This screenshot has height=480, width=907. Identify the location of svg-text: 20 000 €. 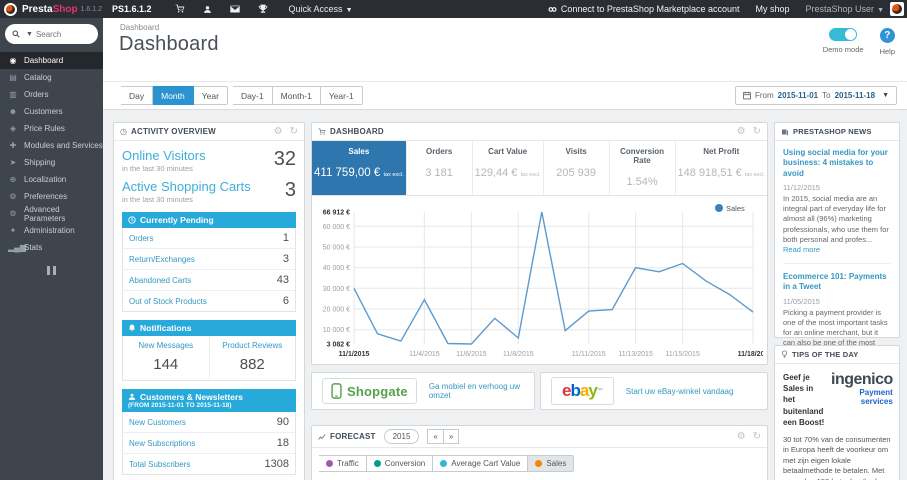
(336, 310).